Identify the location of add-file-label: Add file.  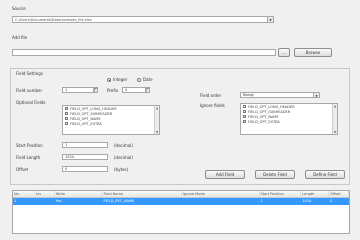
(20, 37).